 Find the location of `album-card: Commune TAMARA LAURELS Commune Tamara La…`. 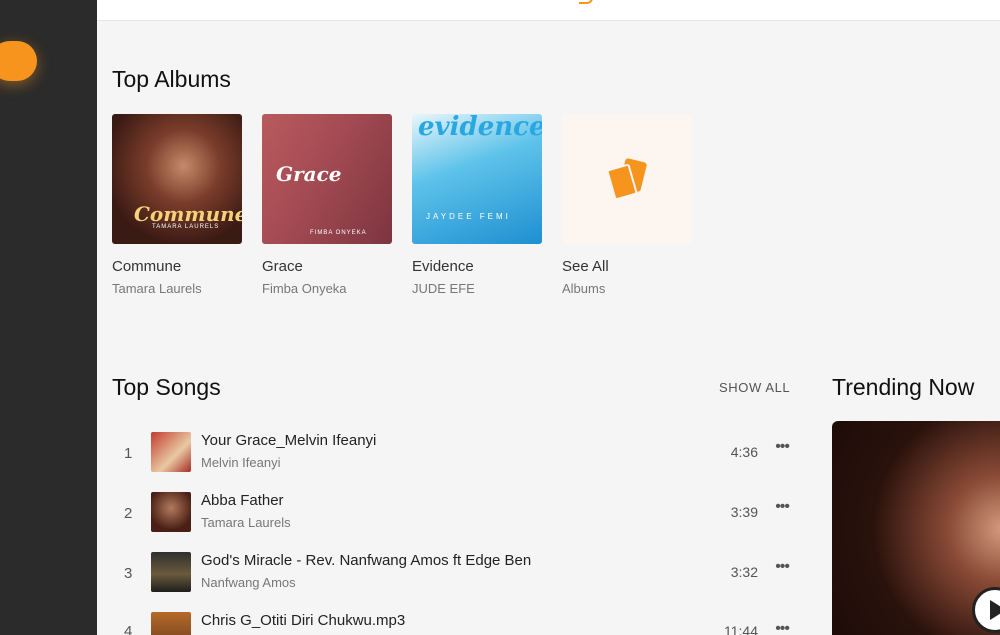

album-card: Commune TAMARA LAURELS Commune Tamara La… is located at coordinates (177, 205).